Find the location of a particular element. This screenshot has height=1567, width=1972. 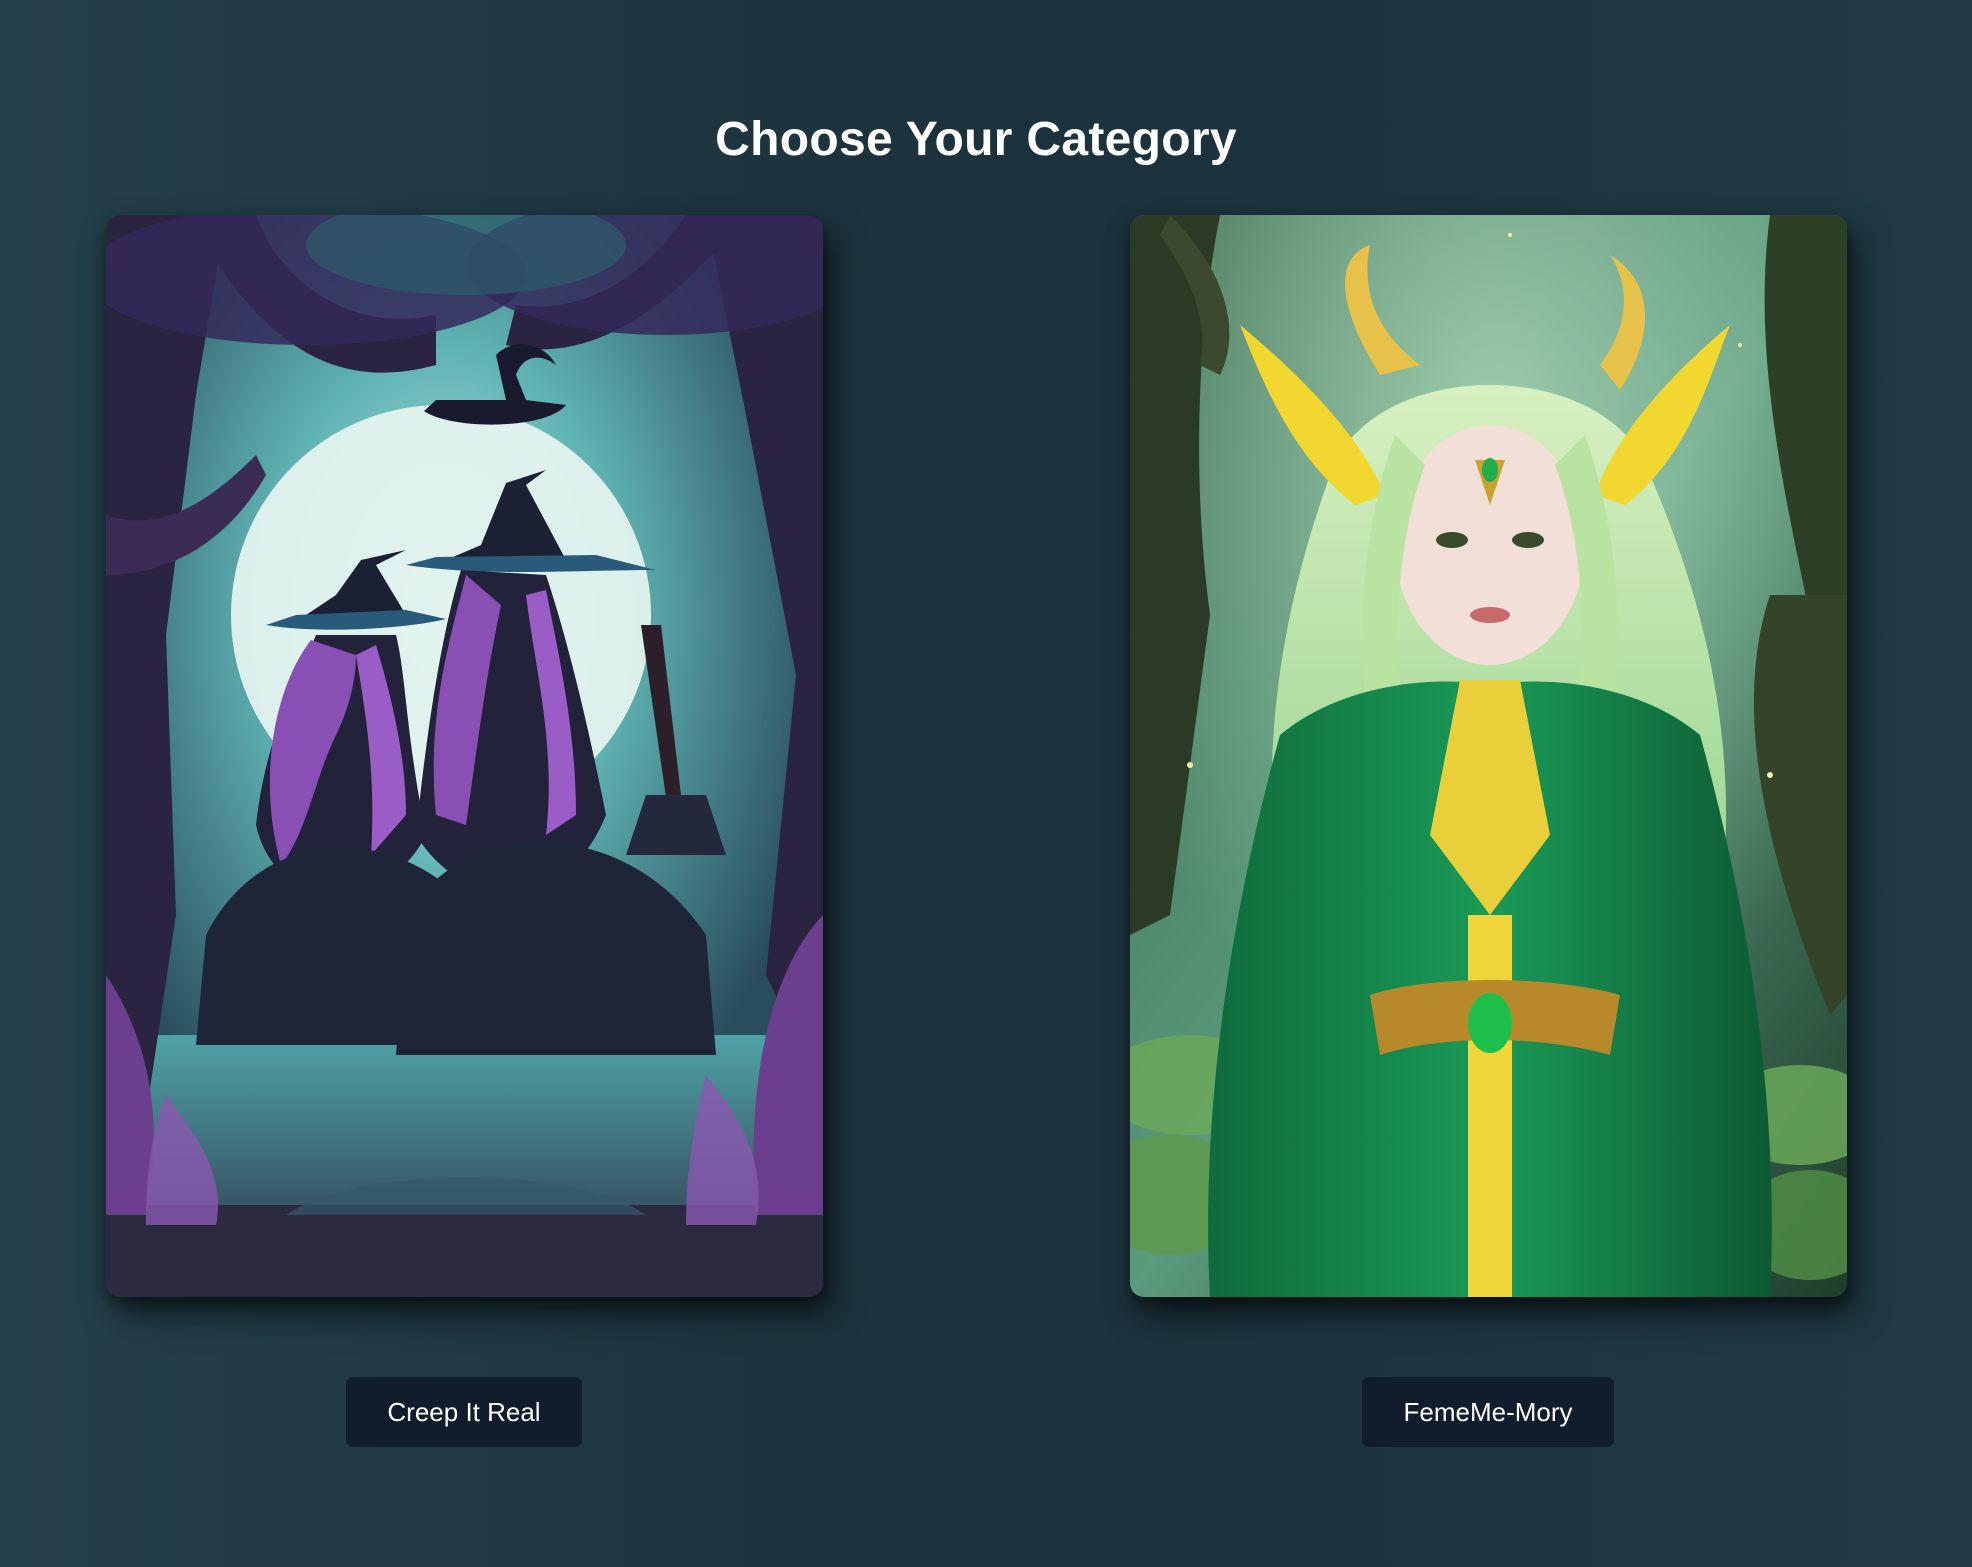

page-title: Choose Your Category is located at coordinates (976, 139).